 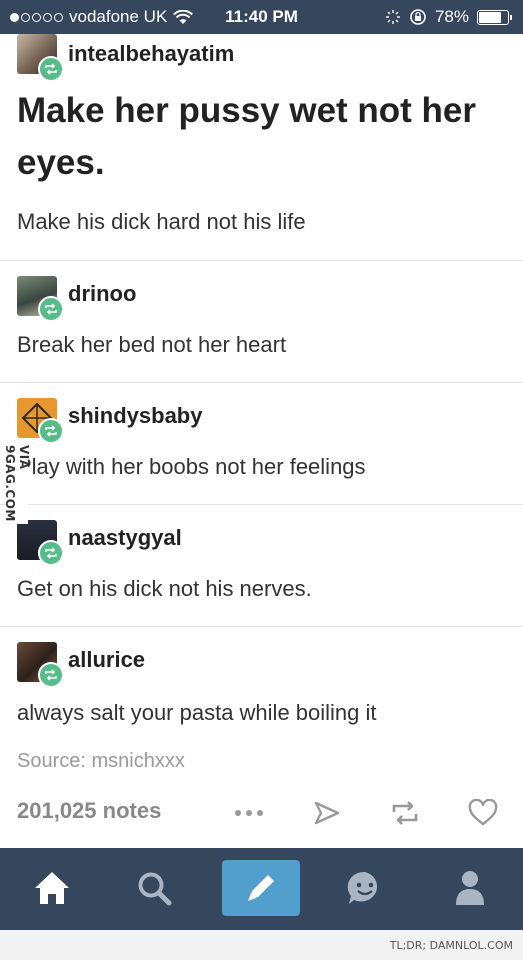 What do you see at coordinates (451, 16) in the screenshot?
I see `battery-percent: 78%` at bounding box center [451, 16].